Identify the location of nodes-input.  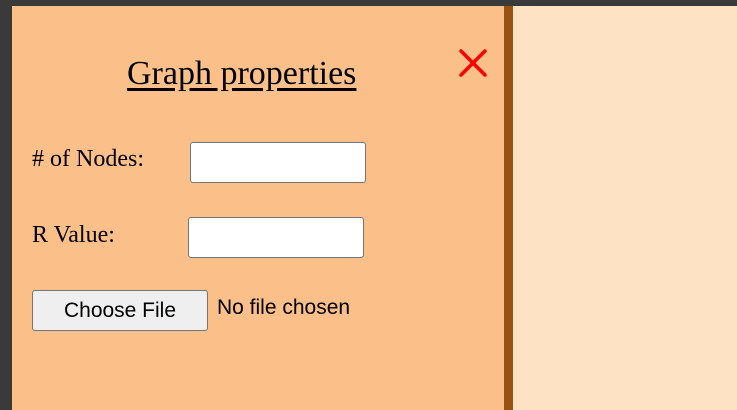
(278, 162).